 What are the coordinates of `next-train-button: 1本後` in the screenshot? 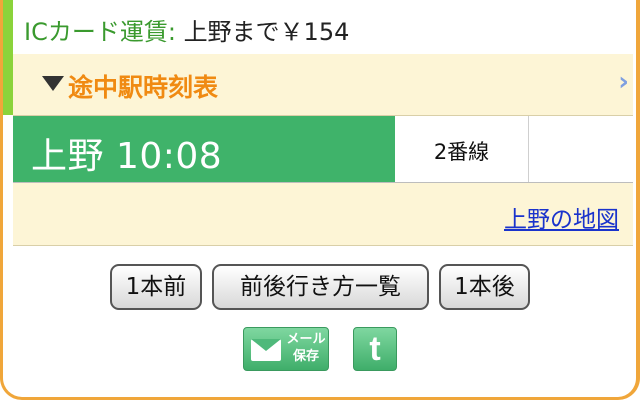 It's located at (484, 287).